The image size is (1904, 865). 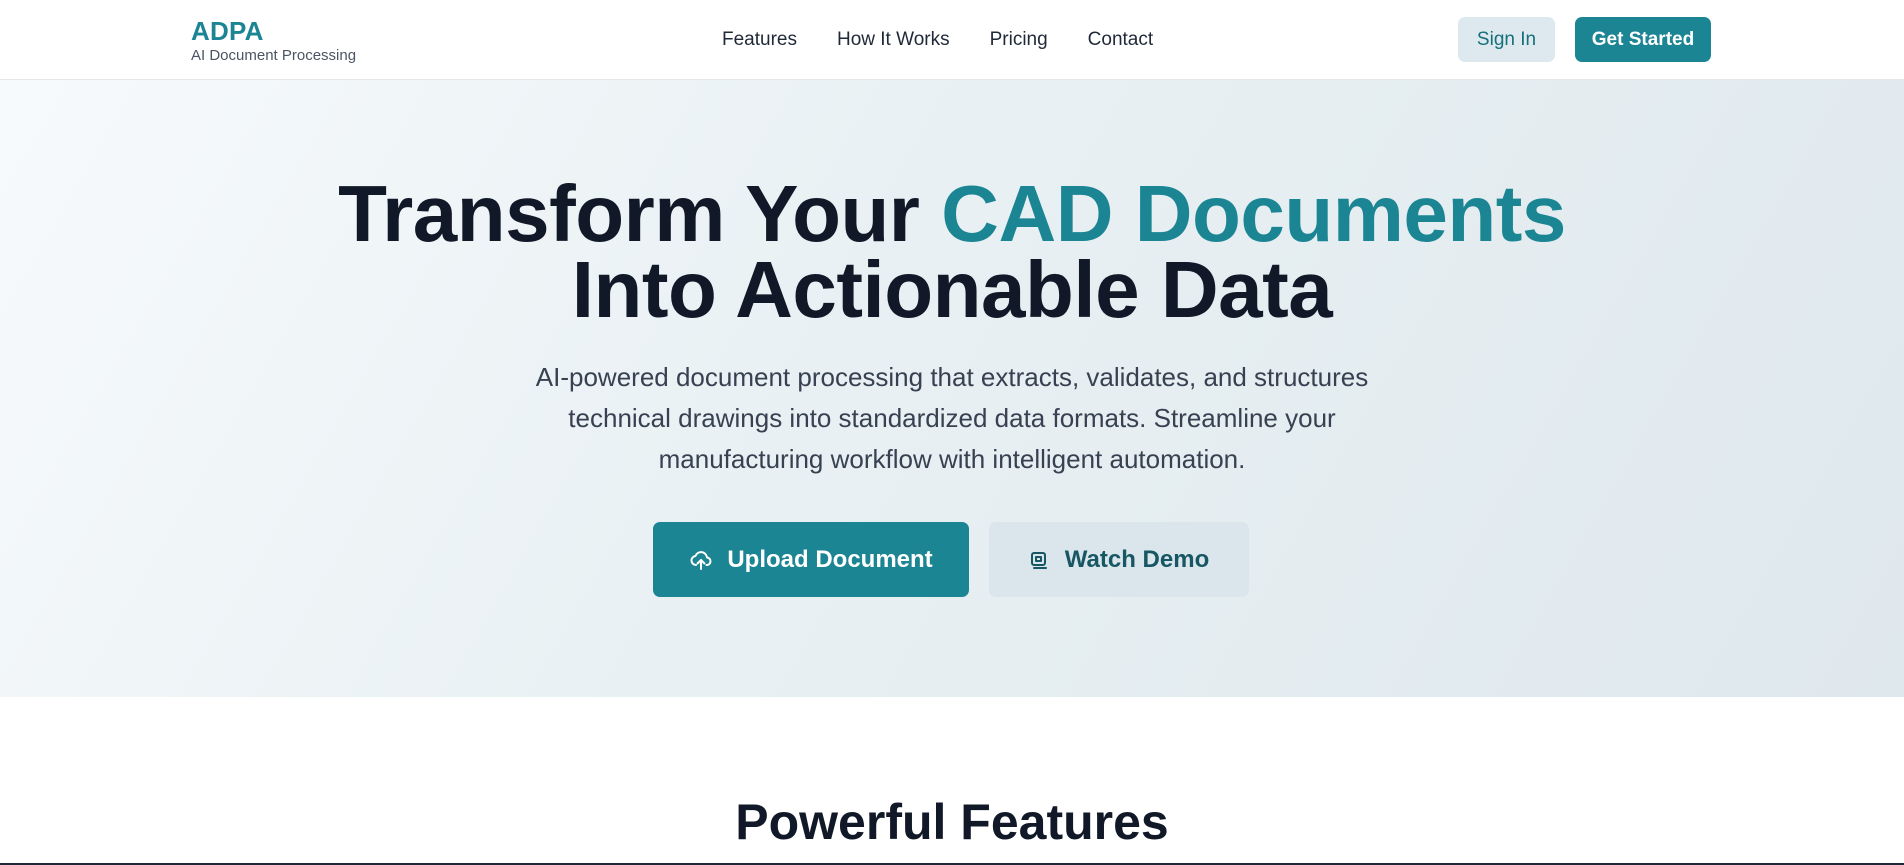 What do you see at coordinates (759, 40) in the screenshot?
I see `nav-link-features: Features` at bounding box center [759, 40].